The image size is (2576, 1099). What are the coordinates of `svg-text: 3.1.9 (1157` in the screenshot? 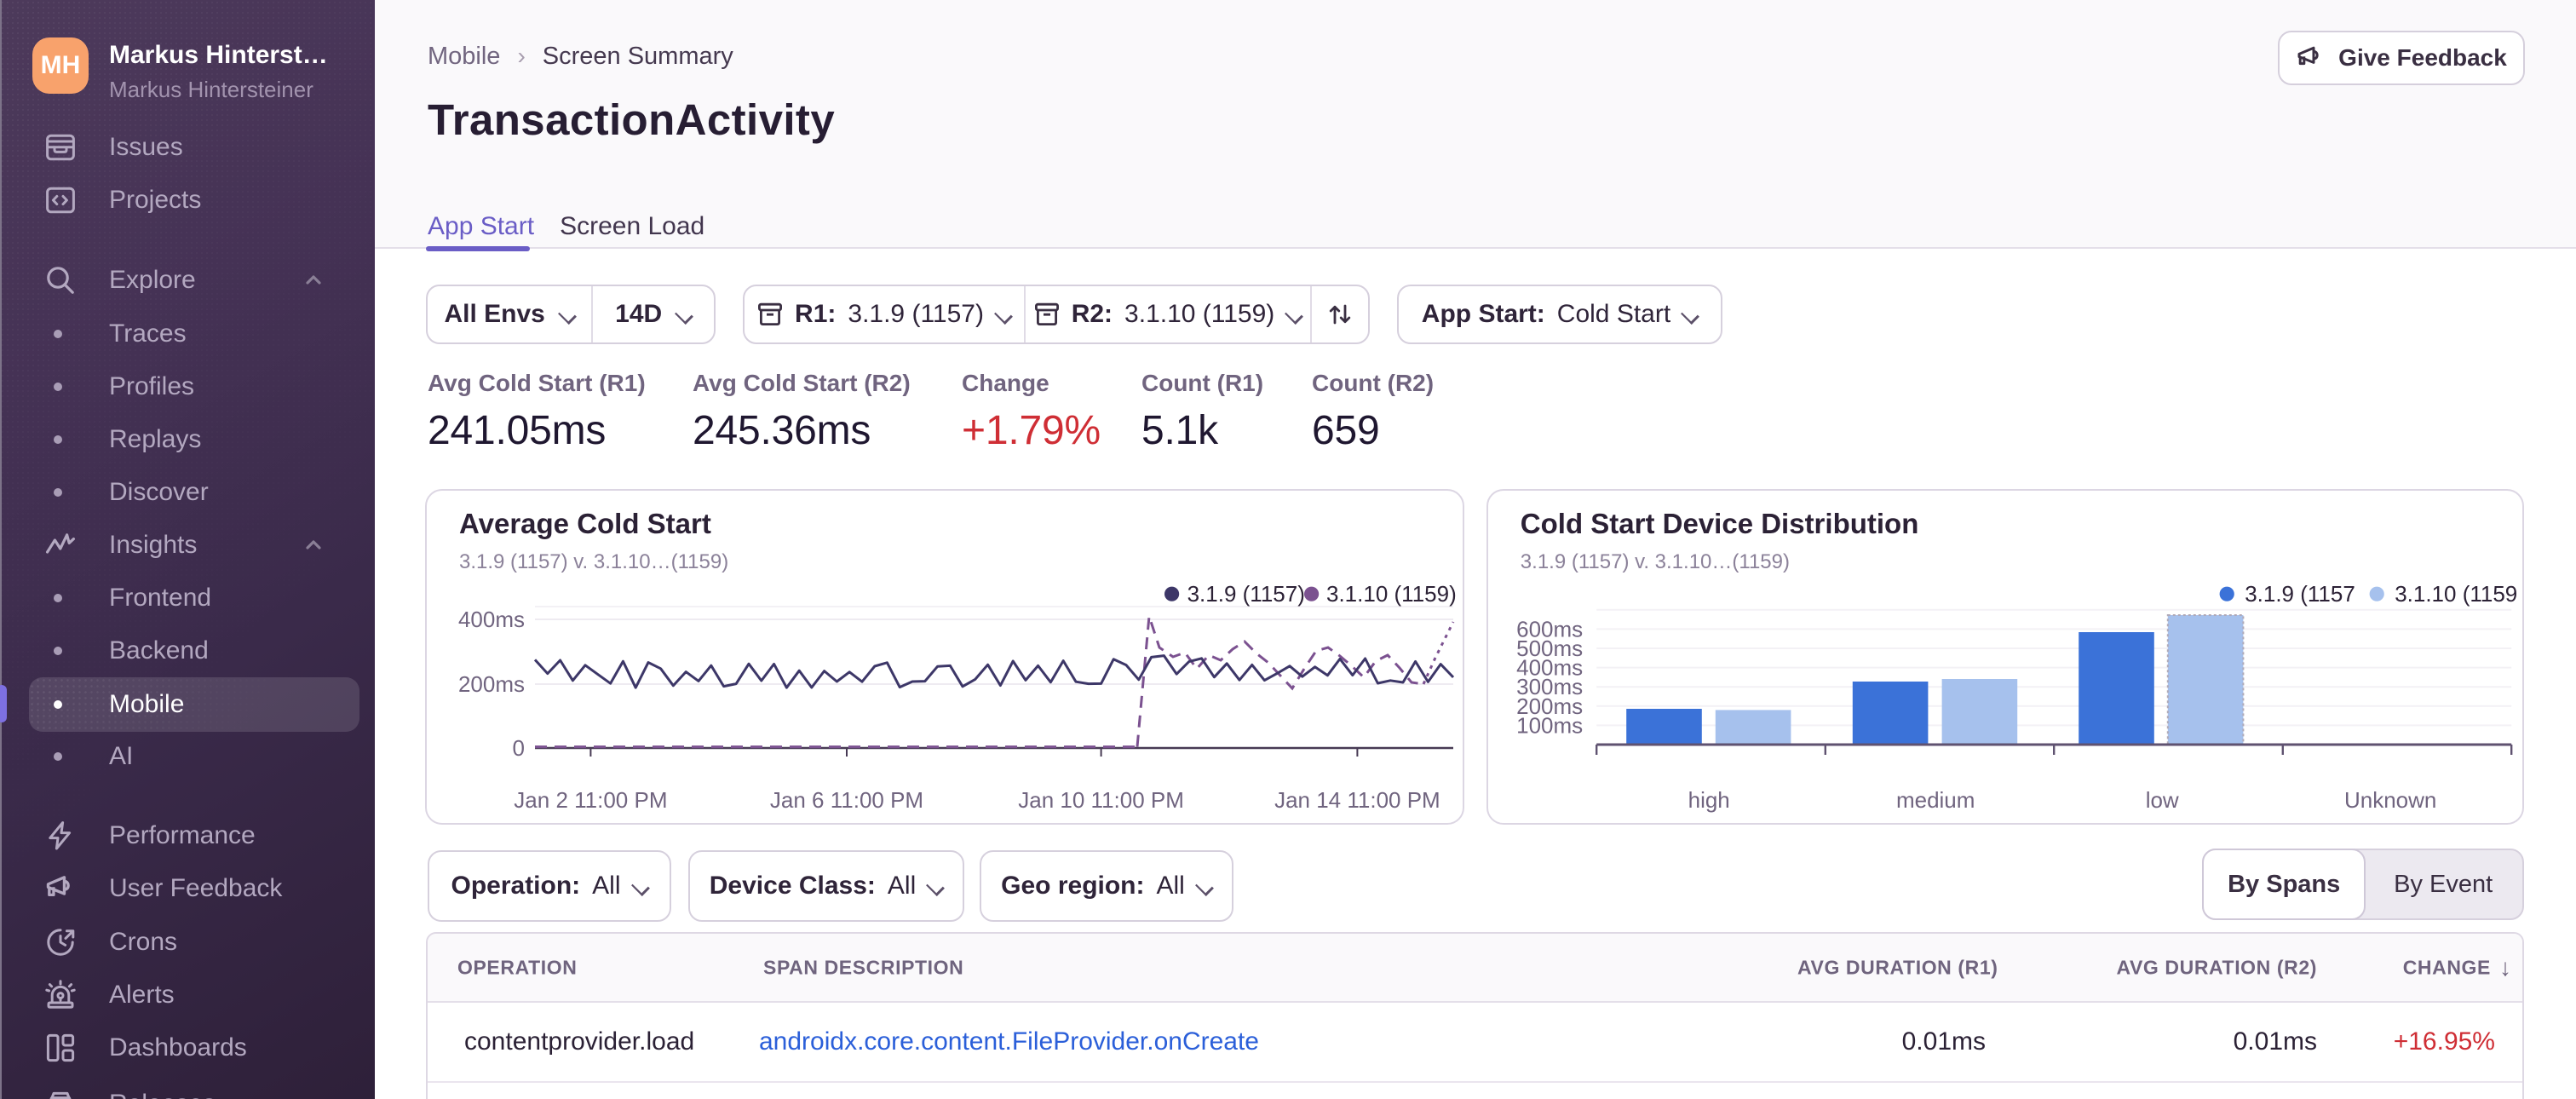 It's located at (2300, 594).